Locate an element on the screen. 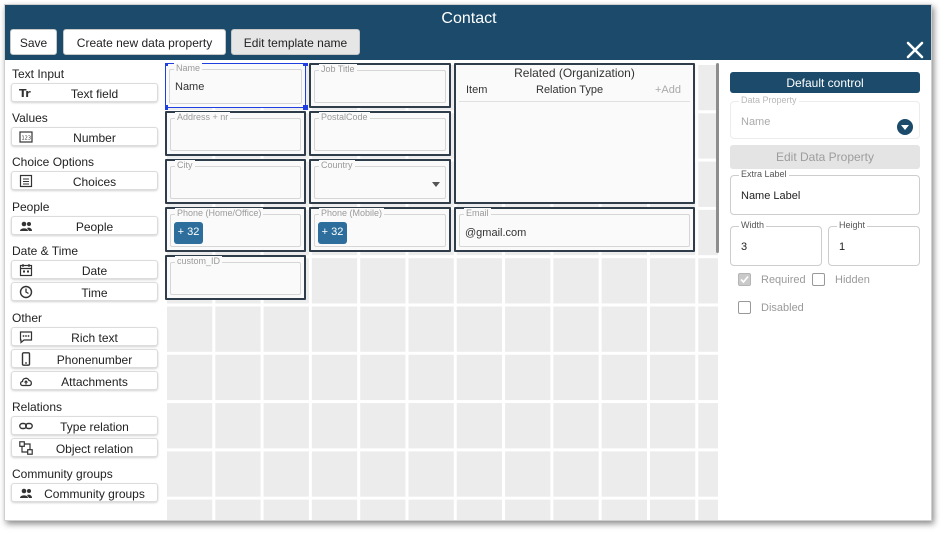 Image resolution: width=941 pixels, height=533 pixels. field-label: City is located at coordinates (185, 165).